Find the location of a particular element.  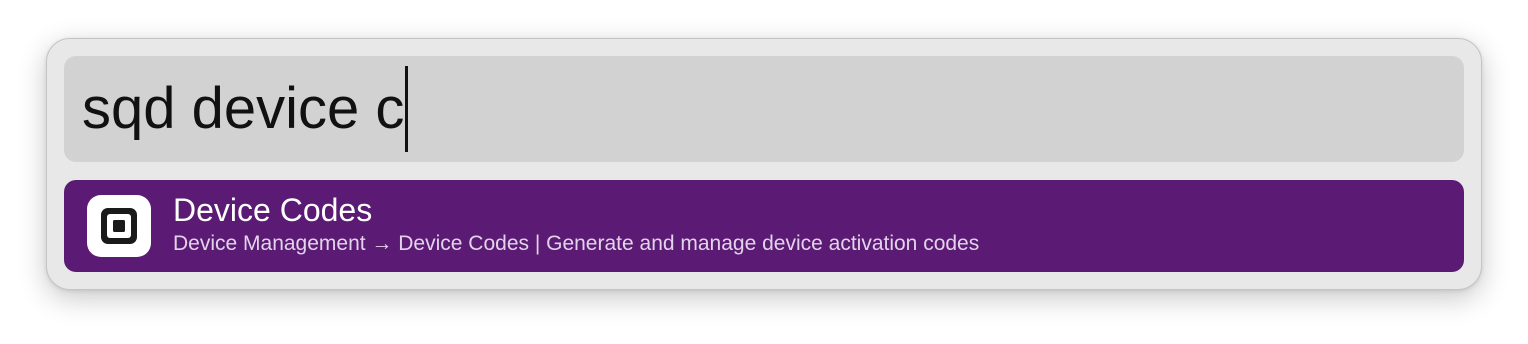

result-title: Device Codes is located at coordinates (273, 210).